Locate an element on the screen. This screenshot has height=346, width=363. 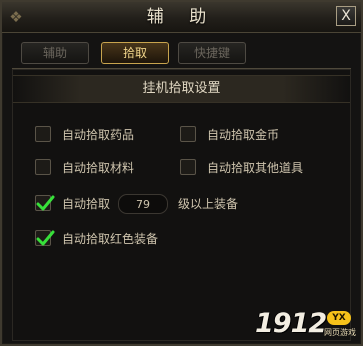
checkbox-pickup-equipment-above-level is located at coordinates (45, 203).